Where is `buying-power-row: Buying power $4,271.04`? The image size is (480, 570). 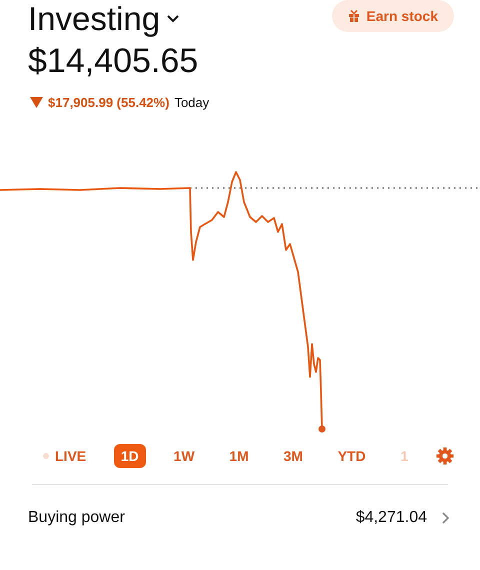 buying-power-row: Buying power $4,271.04 is located at coordinates (240, 518).